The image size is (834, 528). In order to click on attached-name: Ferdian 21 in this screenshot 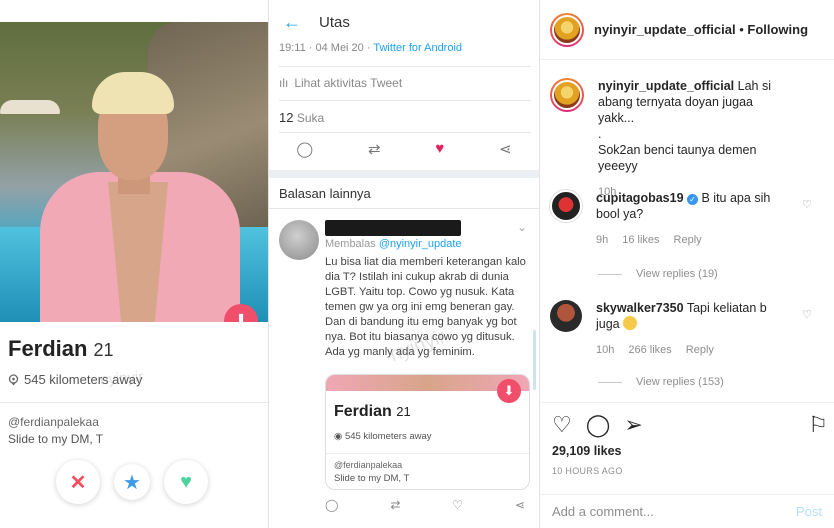, I will do `click(372, 412)`.